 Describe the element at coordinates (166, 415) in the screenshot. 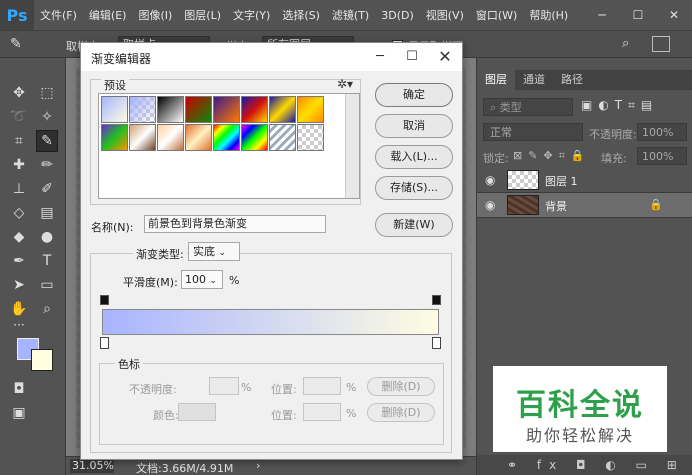

I see `stop-color-label: 颜色:` at that location.